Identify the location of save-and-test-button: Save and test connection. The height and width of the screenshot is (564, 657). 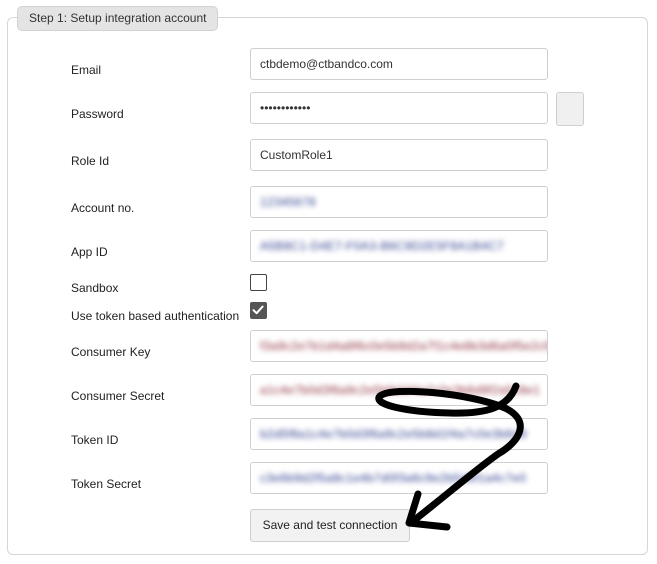
(330, 525).